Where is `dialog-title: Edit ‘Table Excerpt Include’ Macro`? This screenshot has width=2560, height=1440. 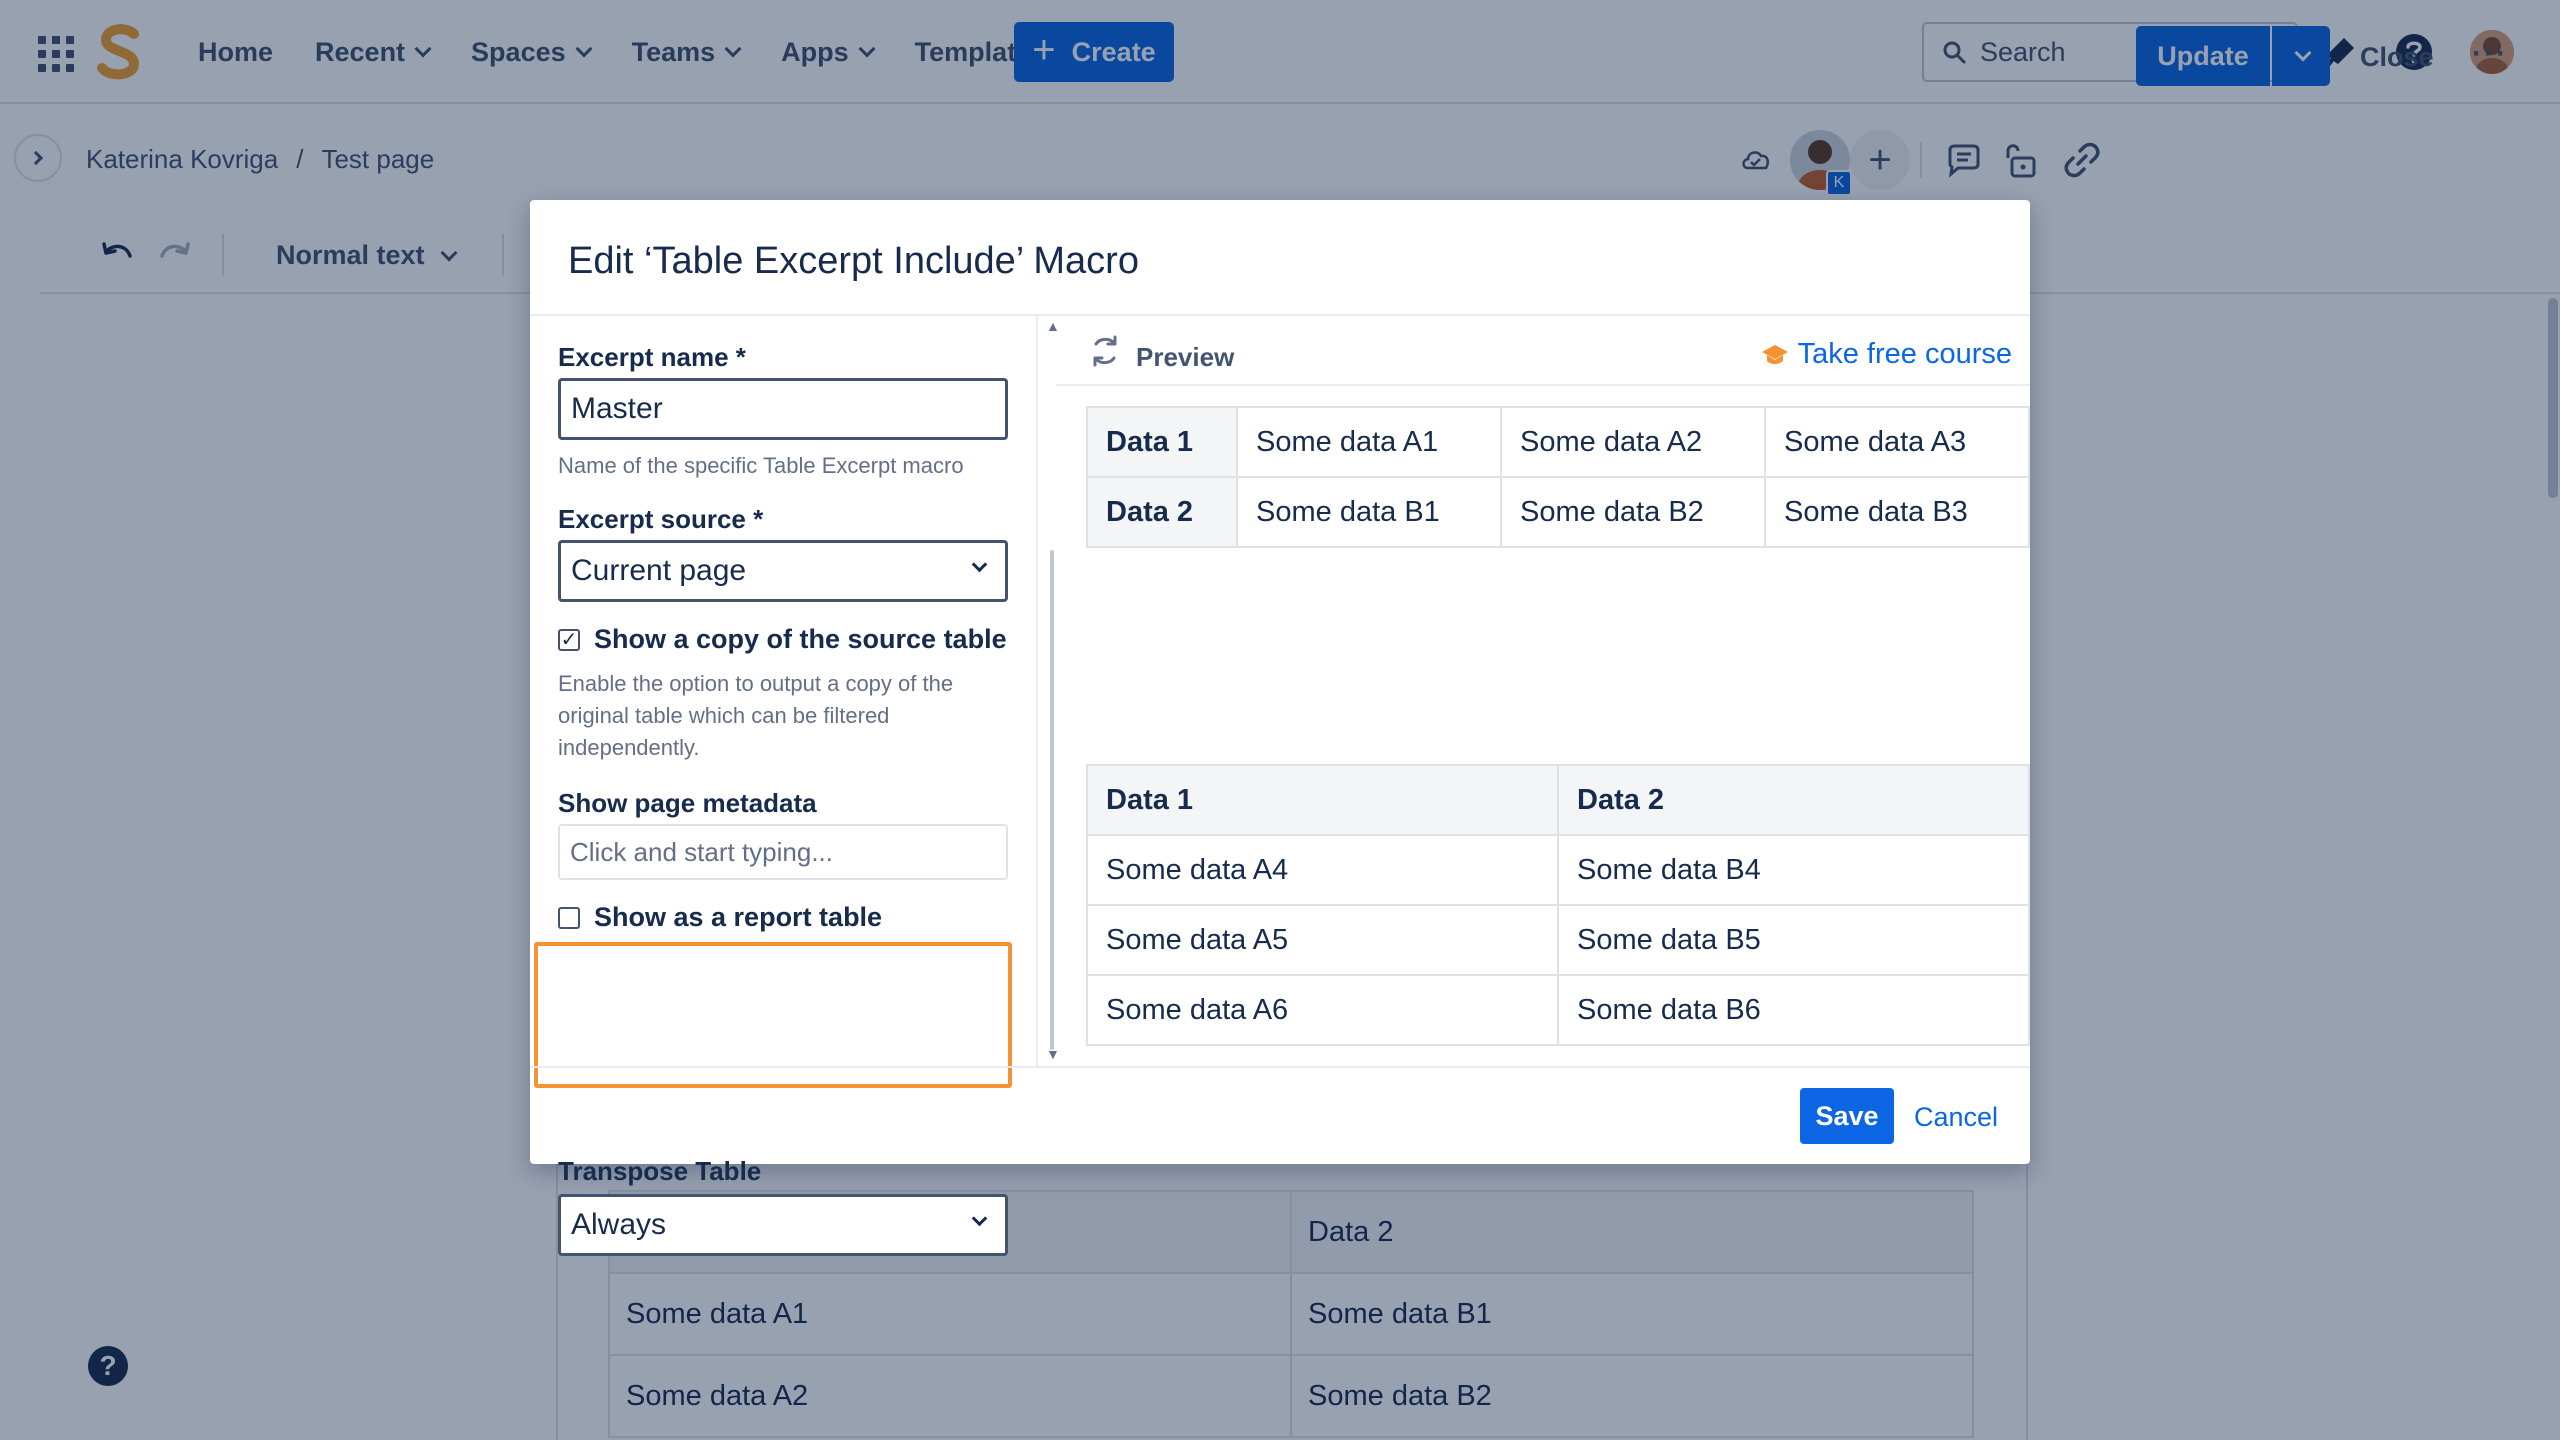
dialog-title: Edit ‘Table Excerpt Include’ Macro is located at coordinates (853, 261).